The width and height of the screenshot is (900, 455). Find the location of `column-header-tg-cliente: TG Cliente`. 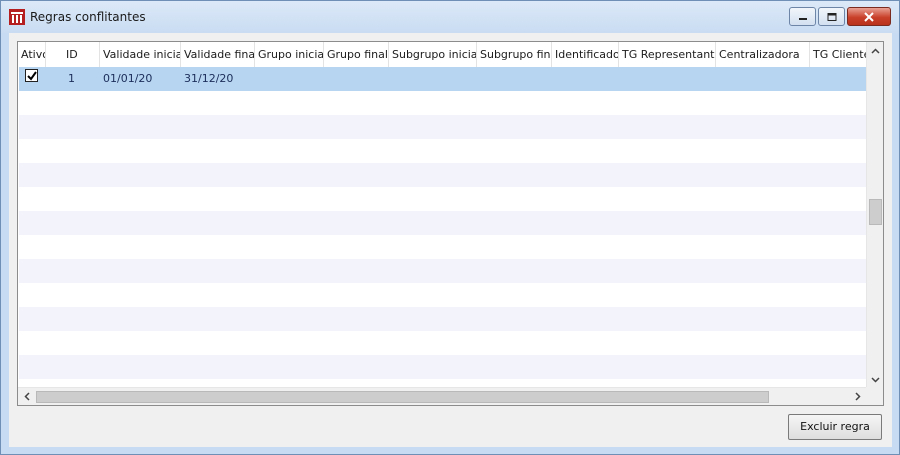

column-header-tg-cliente: TG Cliente is located at coordinates (838, 54).